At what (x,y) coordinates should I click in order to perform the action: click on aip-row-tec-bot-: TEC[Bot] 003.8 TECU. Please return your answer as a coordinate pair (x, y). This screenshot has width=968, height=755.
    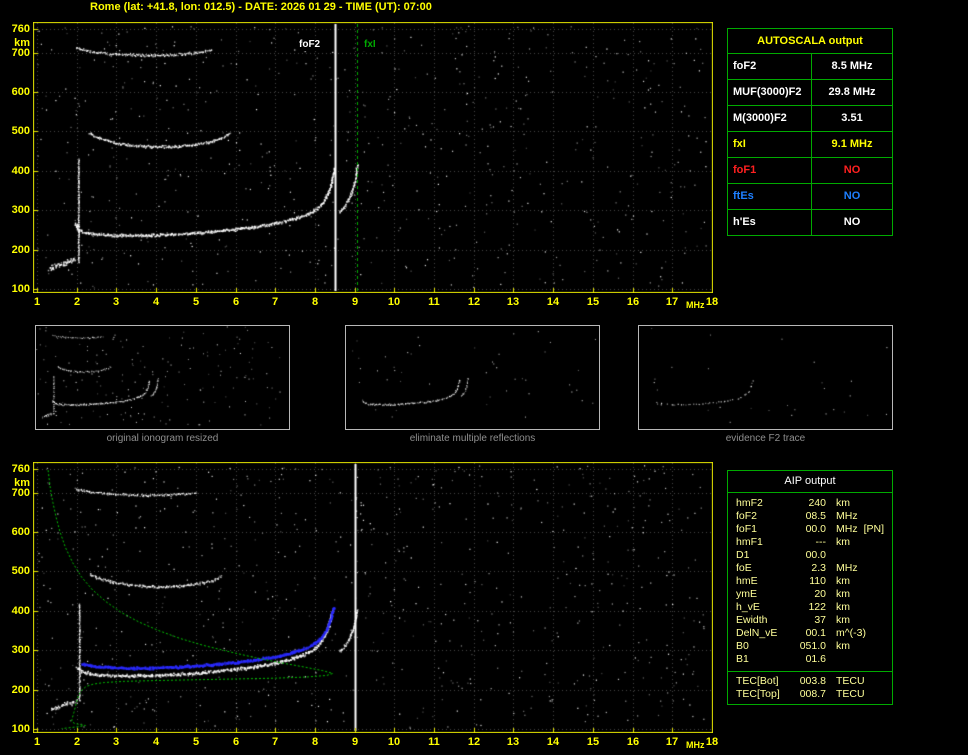
    Looking at the image, I should click on (810, 681).